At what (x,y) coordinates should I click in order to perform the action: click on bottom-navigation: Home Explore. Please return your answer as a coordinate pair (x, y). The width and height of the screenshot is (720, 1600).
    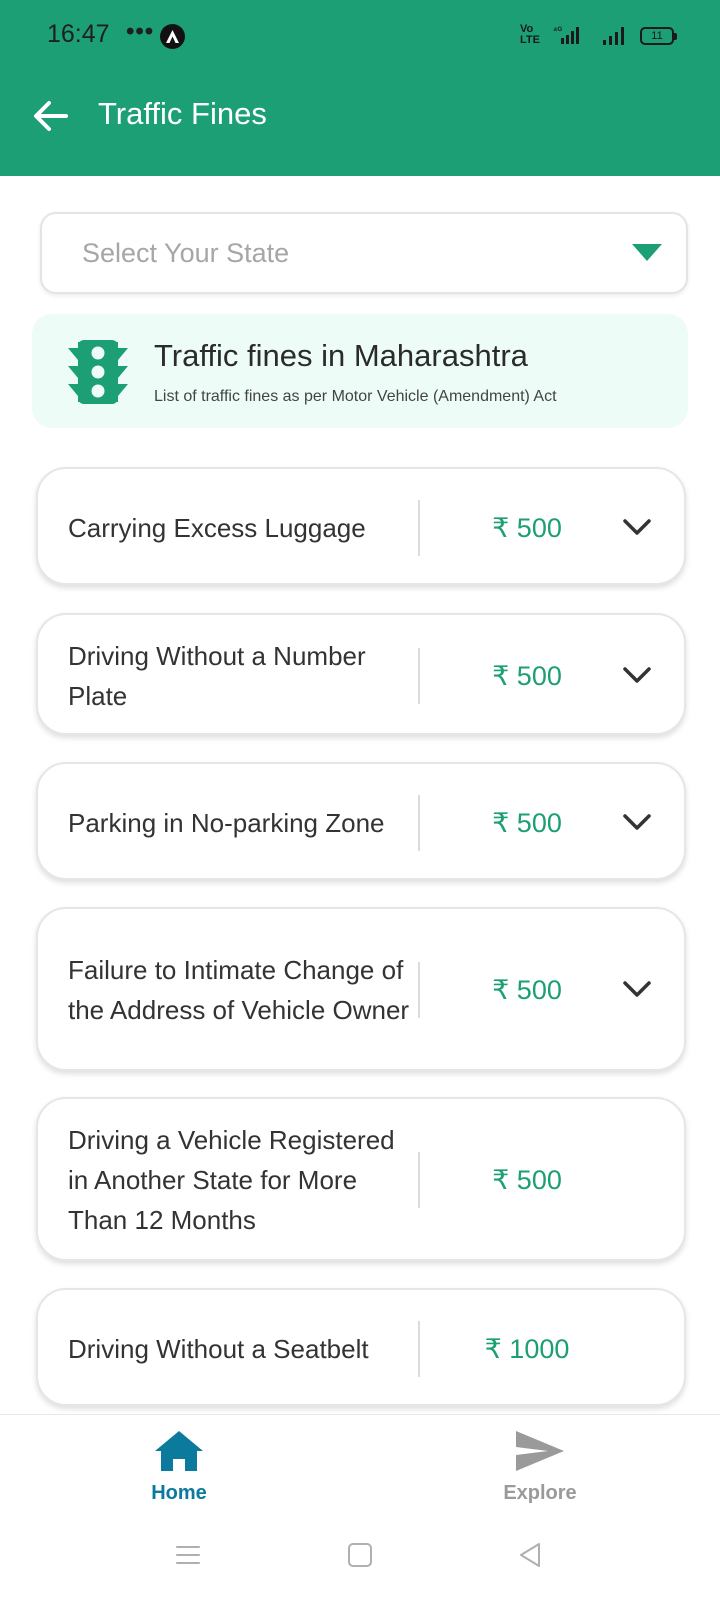
    Looking at the image, I should click on (360, 1466).